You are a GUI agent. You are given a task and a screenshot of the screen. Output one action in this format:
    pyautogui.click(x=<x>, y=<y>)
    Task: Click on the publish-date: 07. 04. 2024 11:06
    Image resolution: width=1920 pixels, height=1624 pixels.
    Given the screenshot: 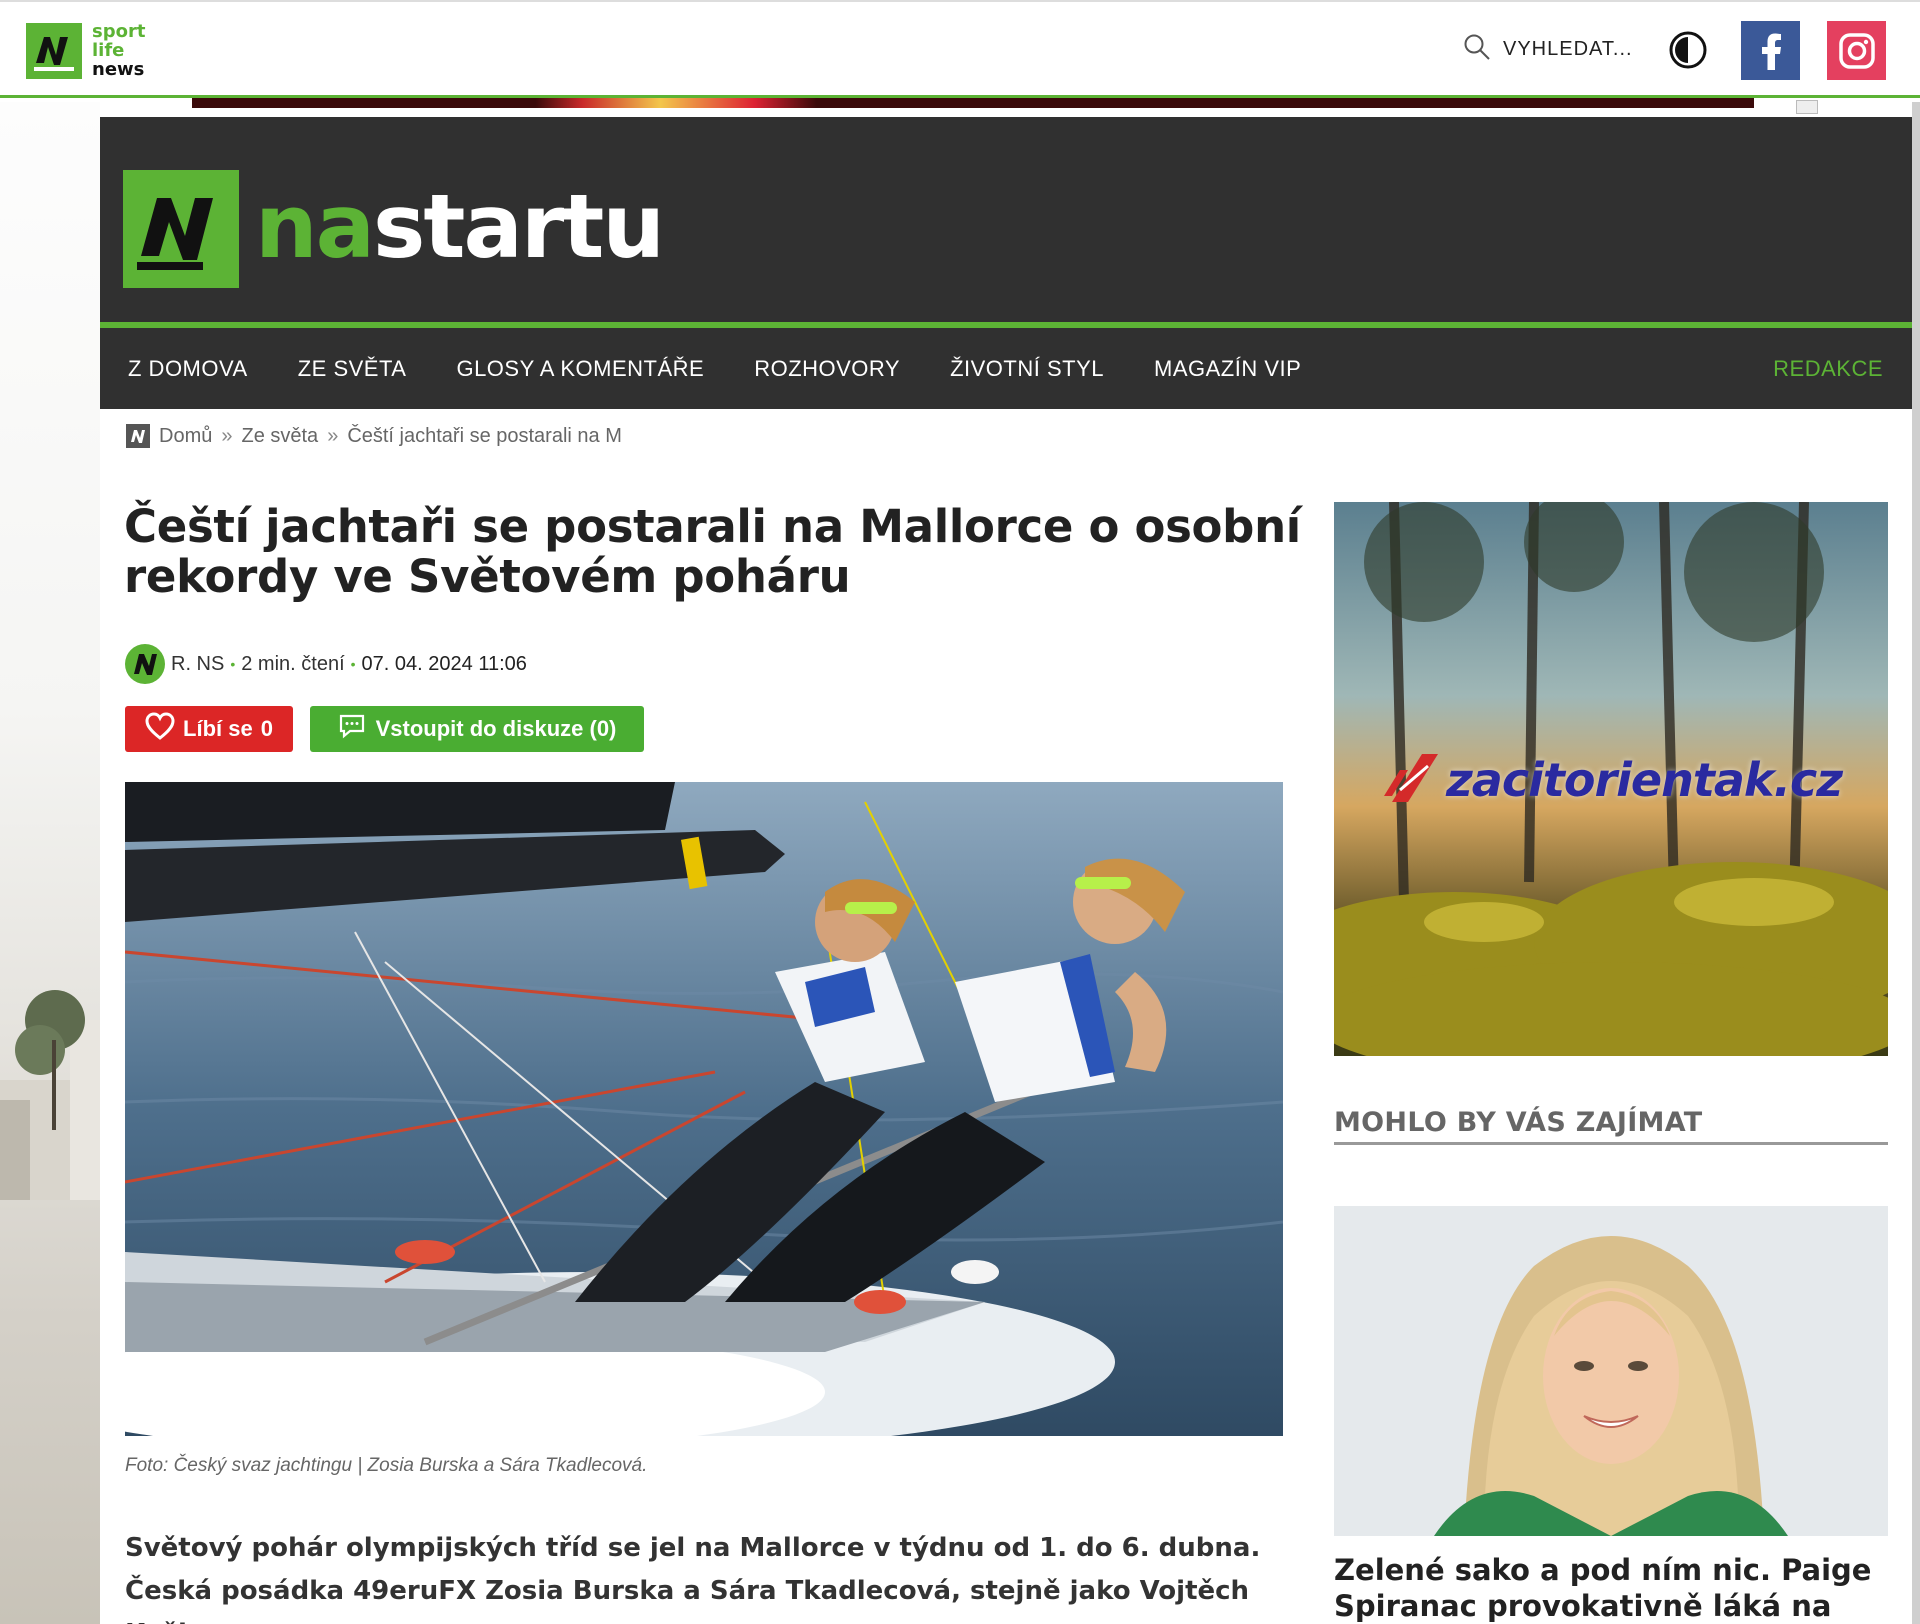 What is the action you would take?
    pyautogui.click(x=444, y=663)
    